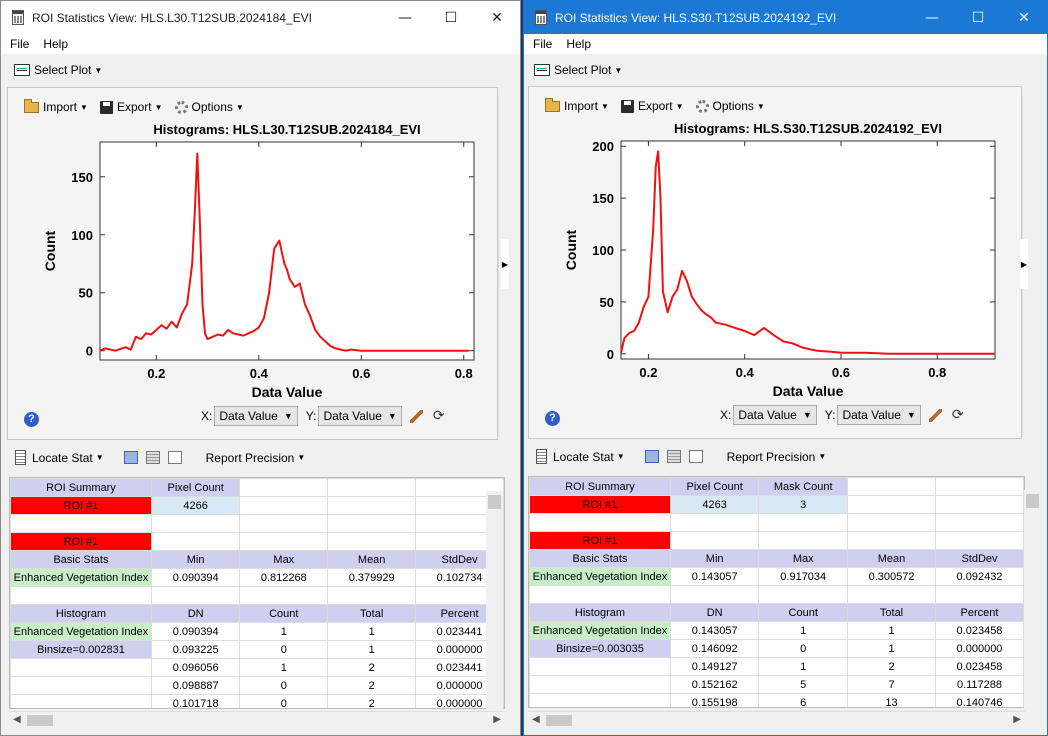 Image resolution: width=1048 pixels, height=736 pixels. Describe the element at coordinates (81, 613) in the screenshot. I see `row-label-cell: Histogram` at that location.